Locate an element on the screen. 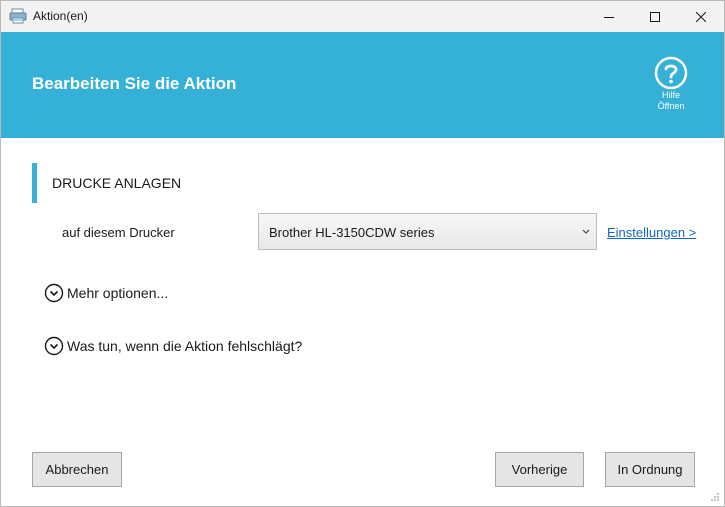 The height and width of the screenshot is (507, 725). page-title: Bearbeiten Sie die Aktion is located at coordinates (134, 83).